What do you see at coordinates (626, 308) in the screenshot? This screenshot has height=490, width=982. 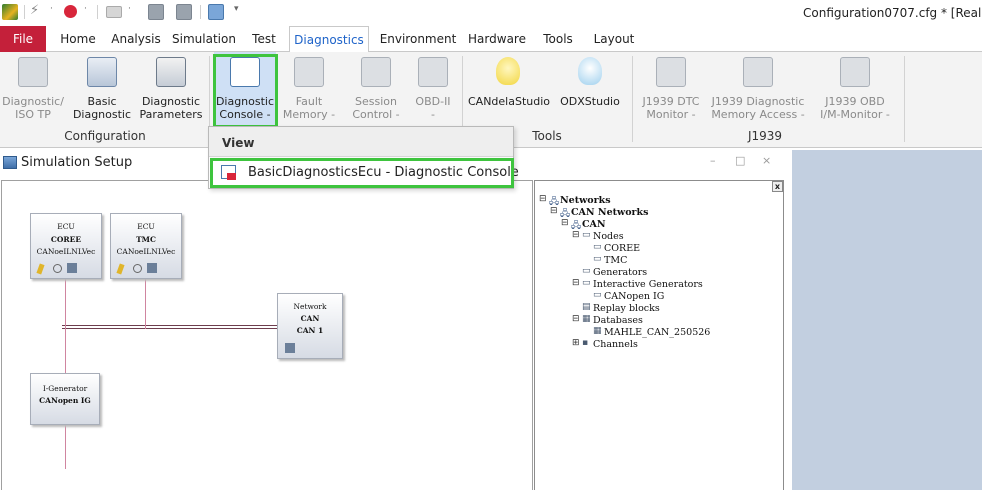 I see `tree-item-label: Replay blocks` at bounding box center [626, 308].